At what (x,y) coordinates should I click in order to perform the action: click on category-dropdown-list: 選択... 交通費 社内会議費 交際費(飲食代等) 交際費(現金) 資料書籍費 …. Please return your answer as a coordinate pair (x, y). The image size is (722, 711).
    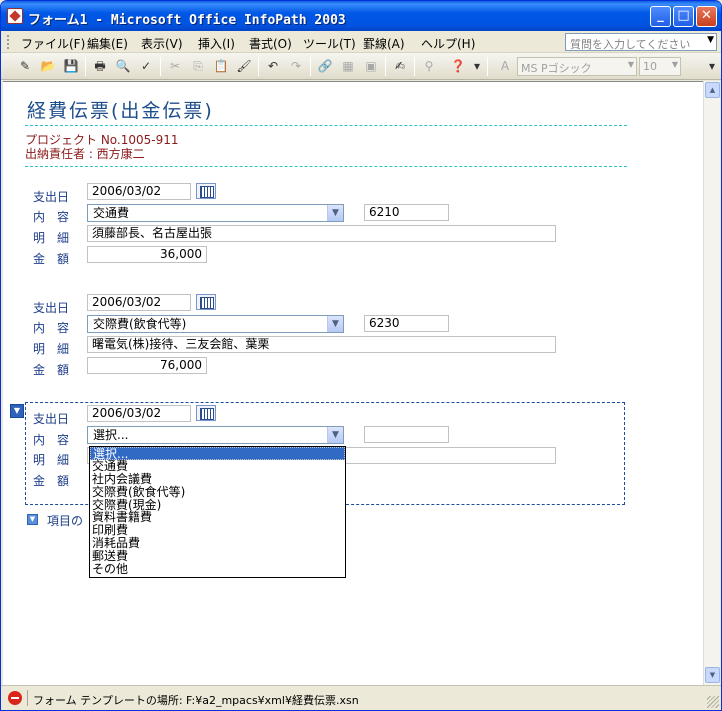
    Looking at the image, I should click on (217, 512).